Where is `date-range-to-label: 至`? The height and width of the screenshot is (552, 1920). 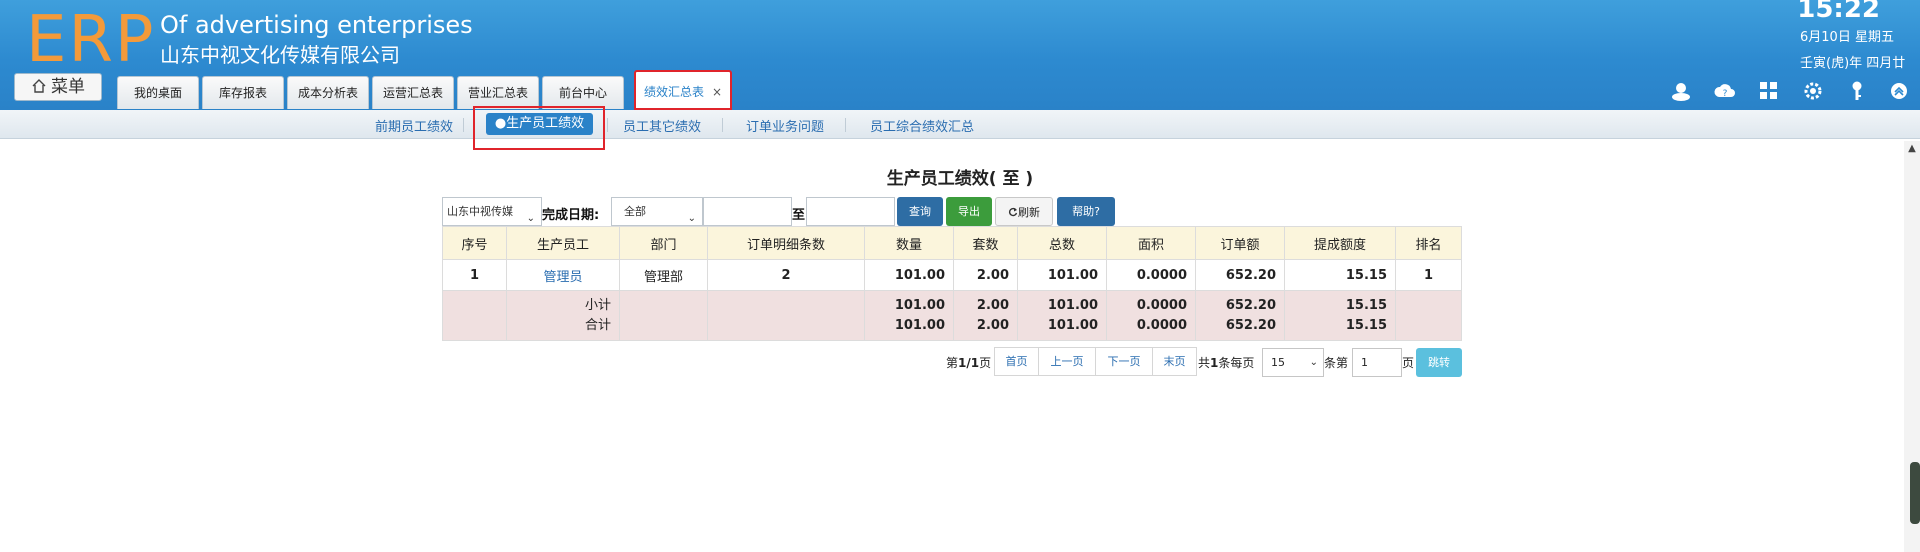 date-range-to-label: 至 is located at coordinates (799, 215).